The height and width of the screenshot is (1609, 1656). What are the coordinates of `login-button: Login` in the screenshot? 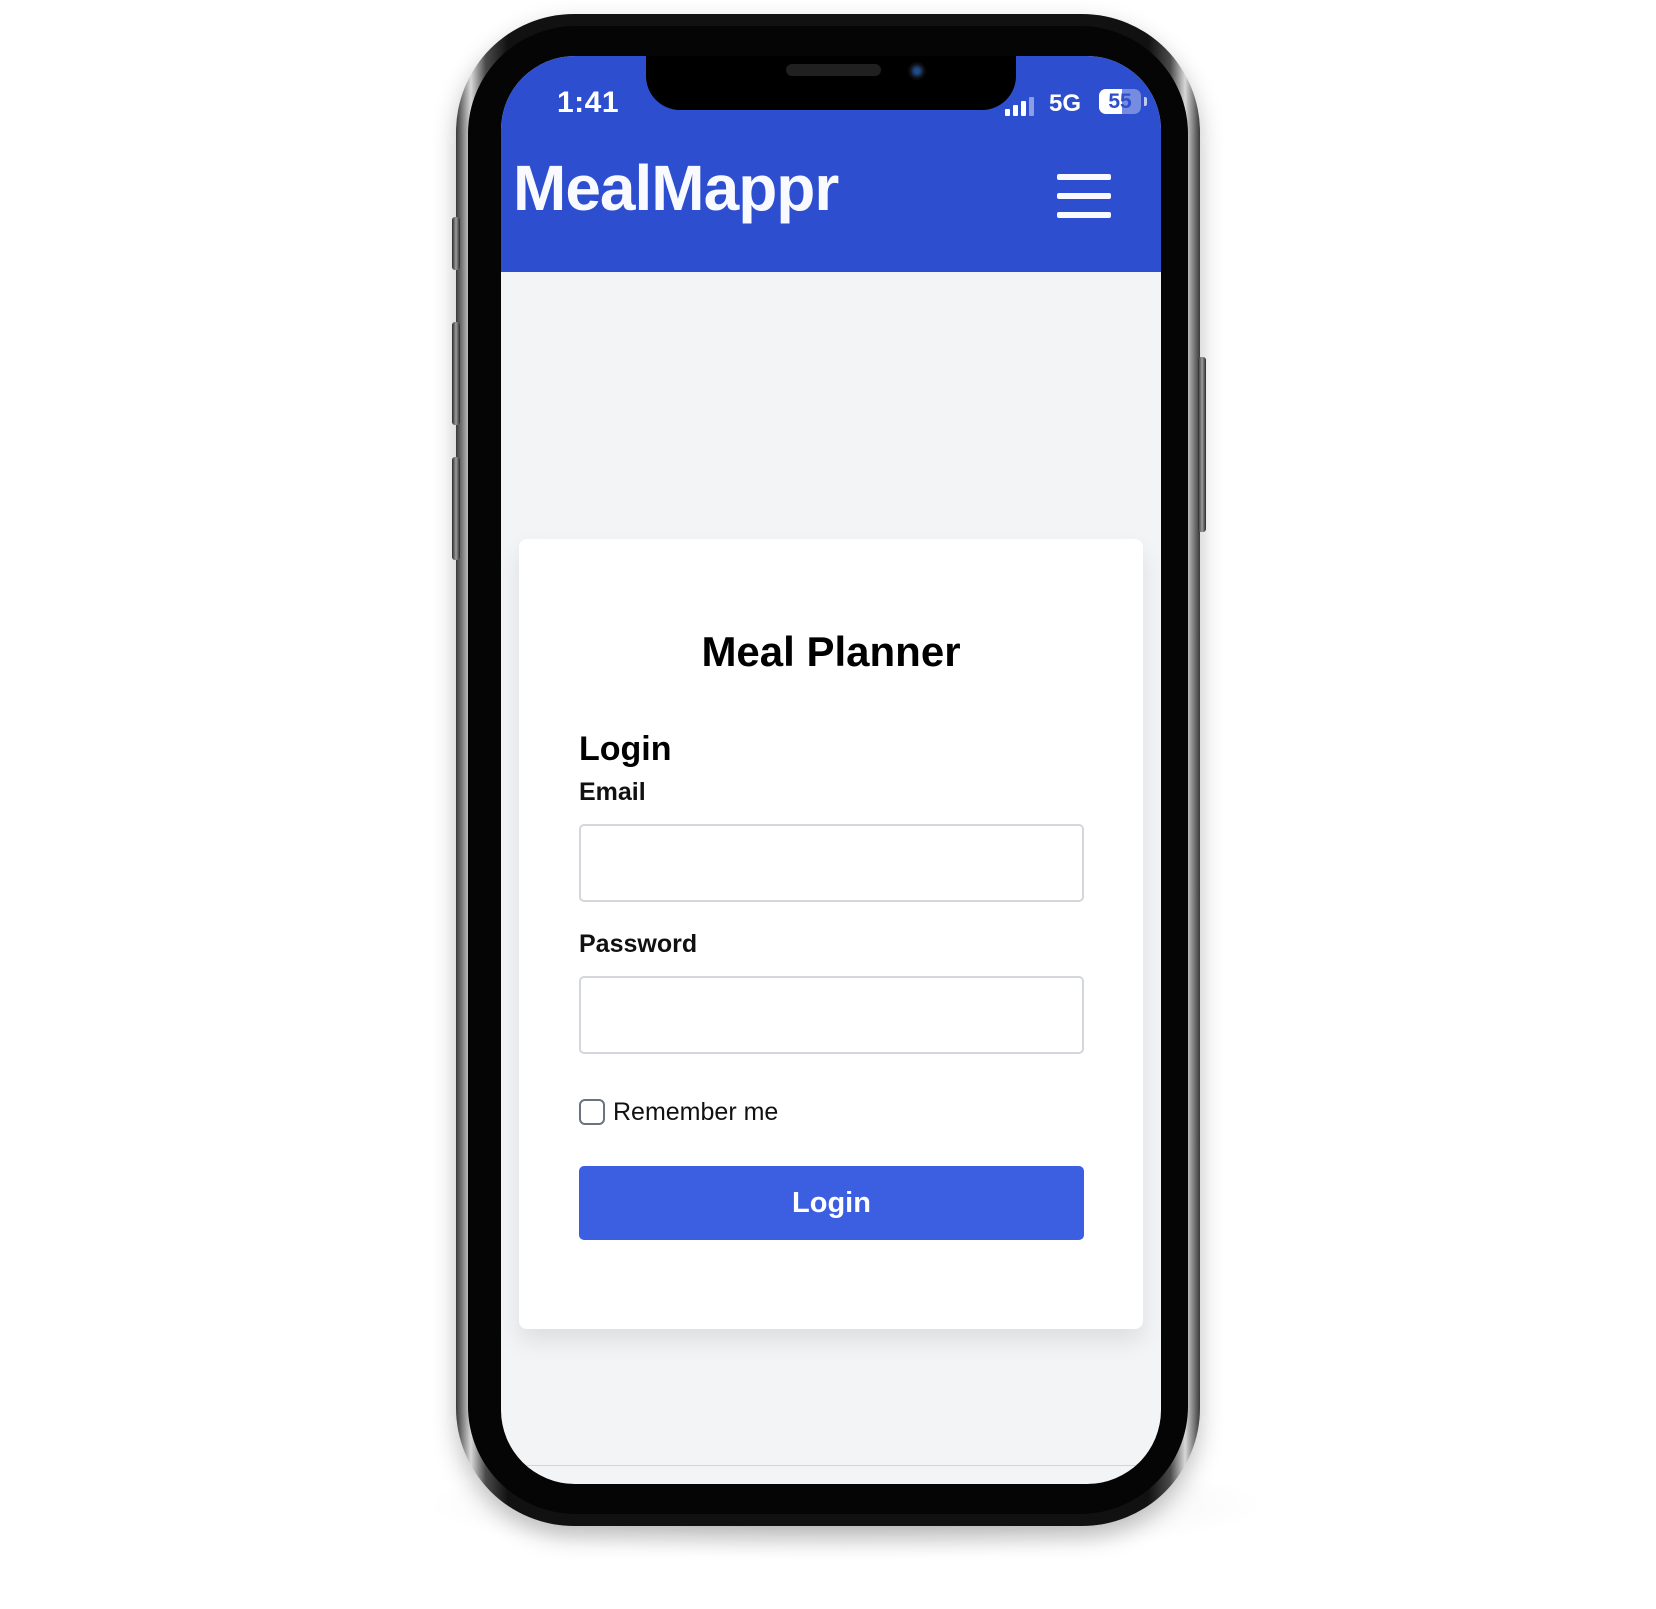 It's located at (831, 1203).